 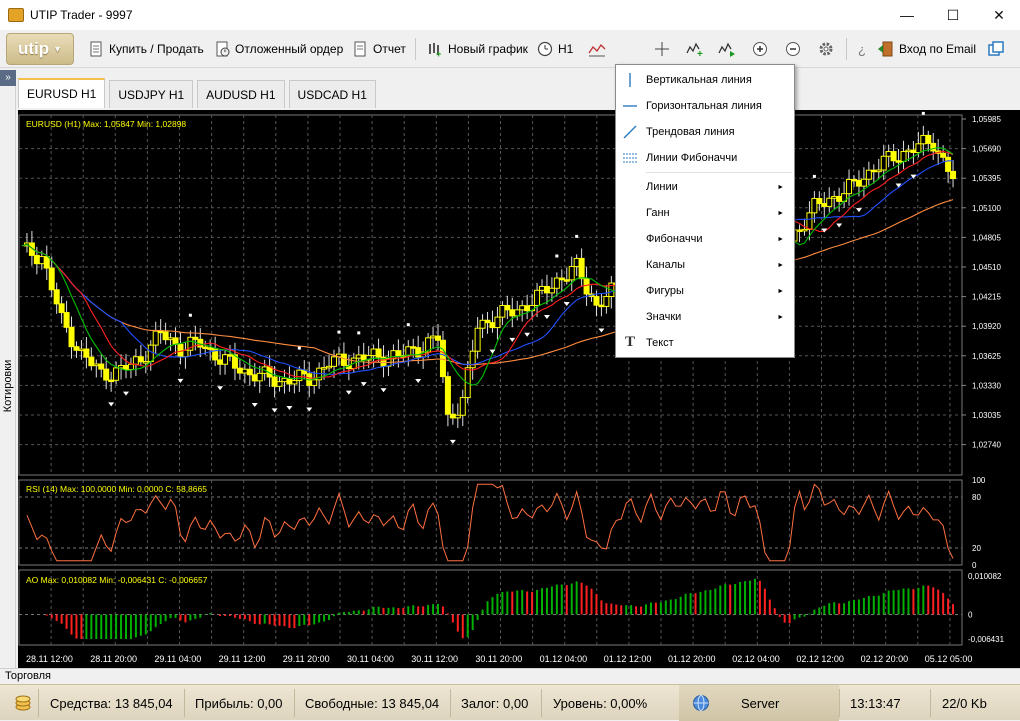 I want to click on status-separator, so click(x=839, y=703).